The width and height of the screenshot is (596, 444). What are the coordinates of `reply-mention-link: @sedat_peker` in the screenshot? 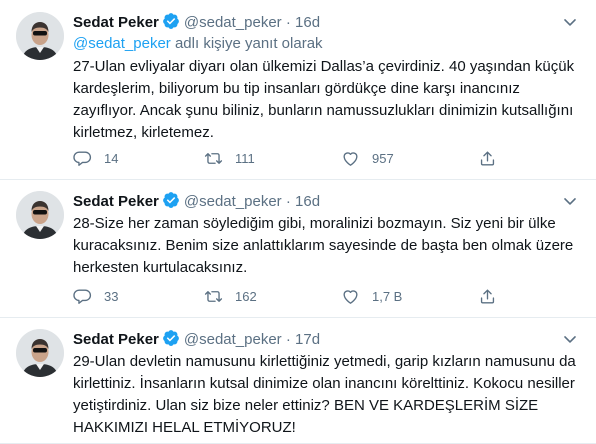 It's located at (122, 43).